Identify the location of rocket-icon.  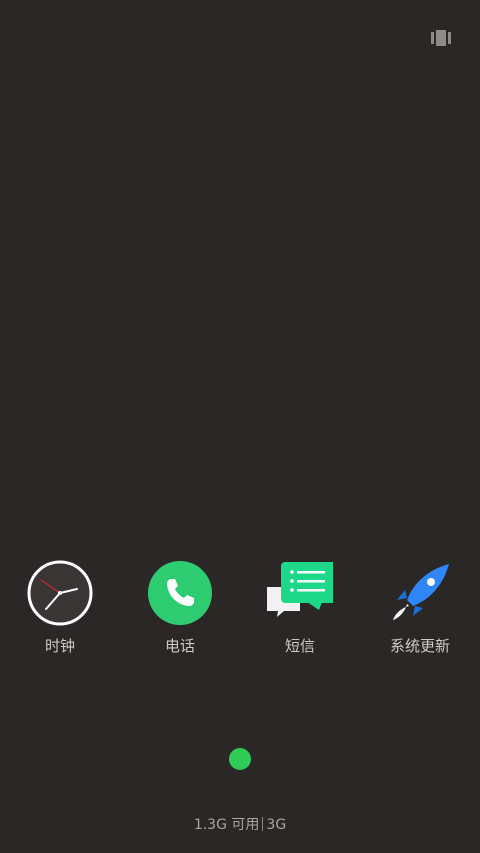
(420, 593).